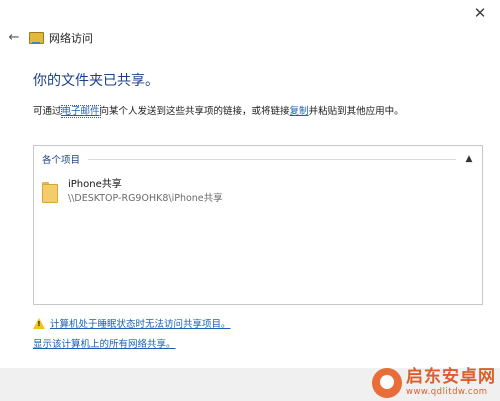 Image resolution: width=500 pixels, height=401 pixels. I want to click on sleep-warning-row: ! 计算机处于睡眠状态时无法访问共享项目。, so click(132, 323).